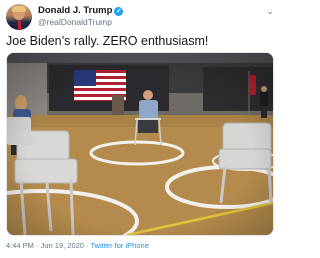 This screenshot has height=258, width=320. I want to click on tweet-text: Joe Biden’s rally. ZERO enthusiasm!, so click(107, 41).